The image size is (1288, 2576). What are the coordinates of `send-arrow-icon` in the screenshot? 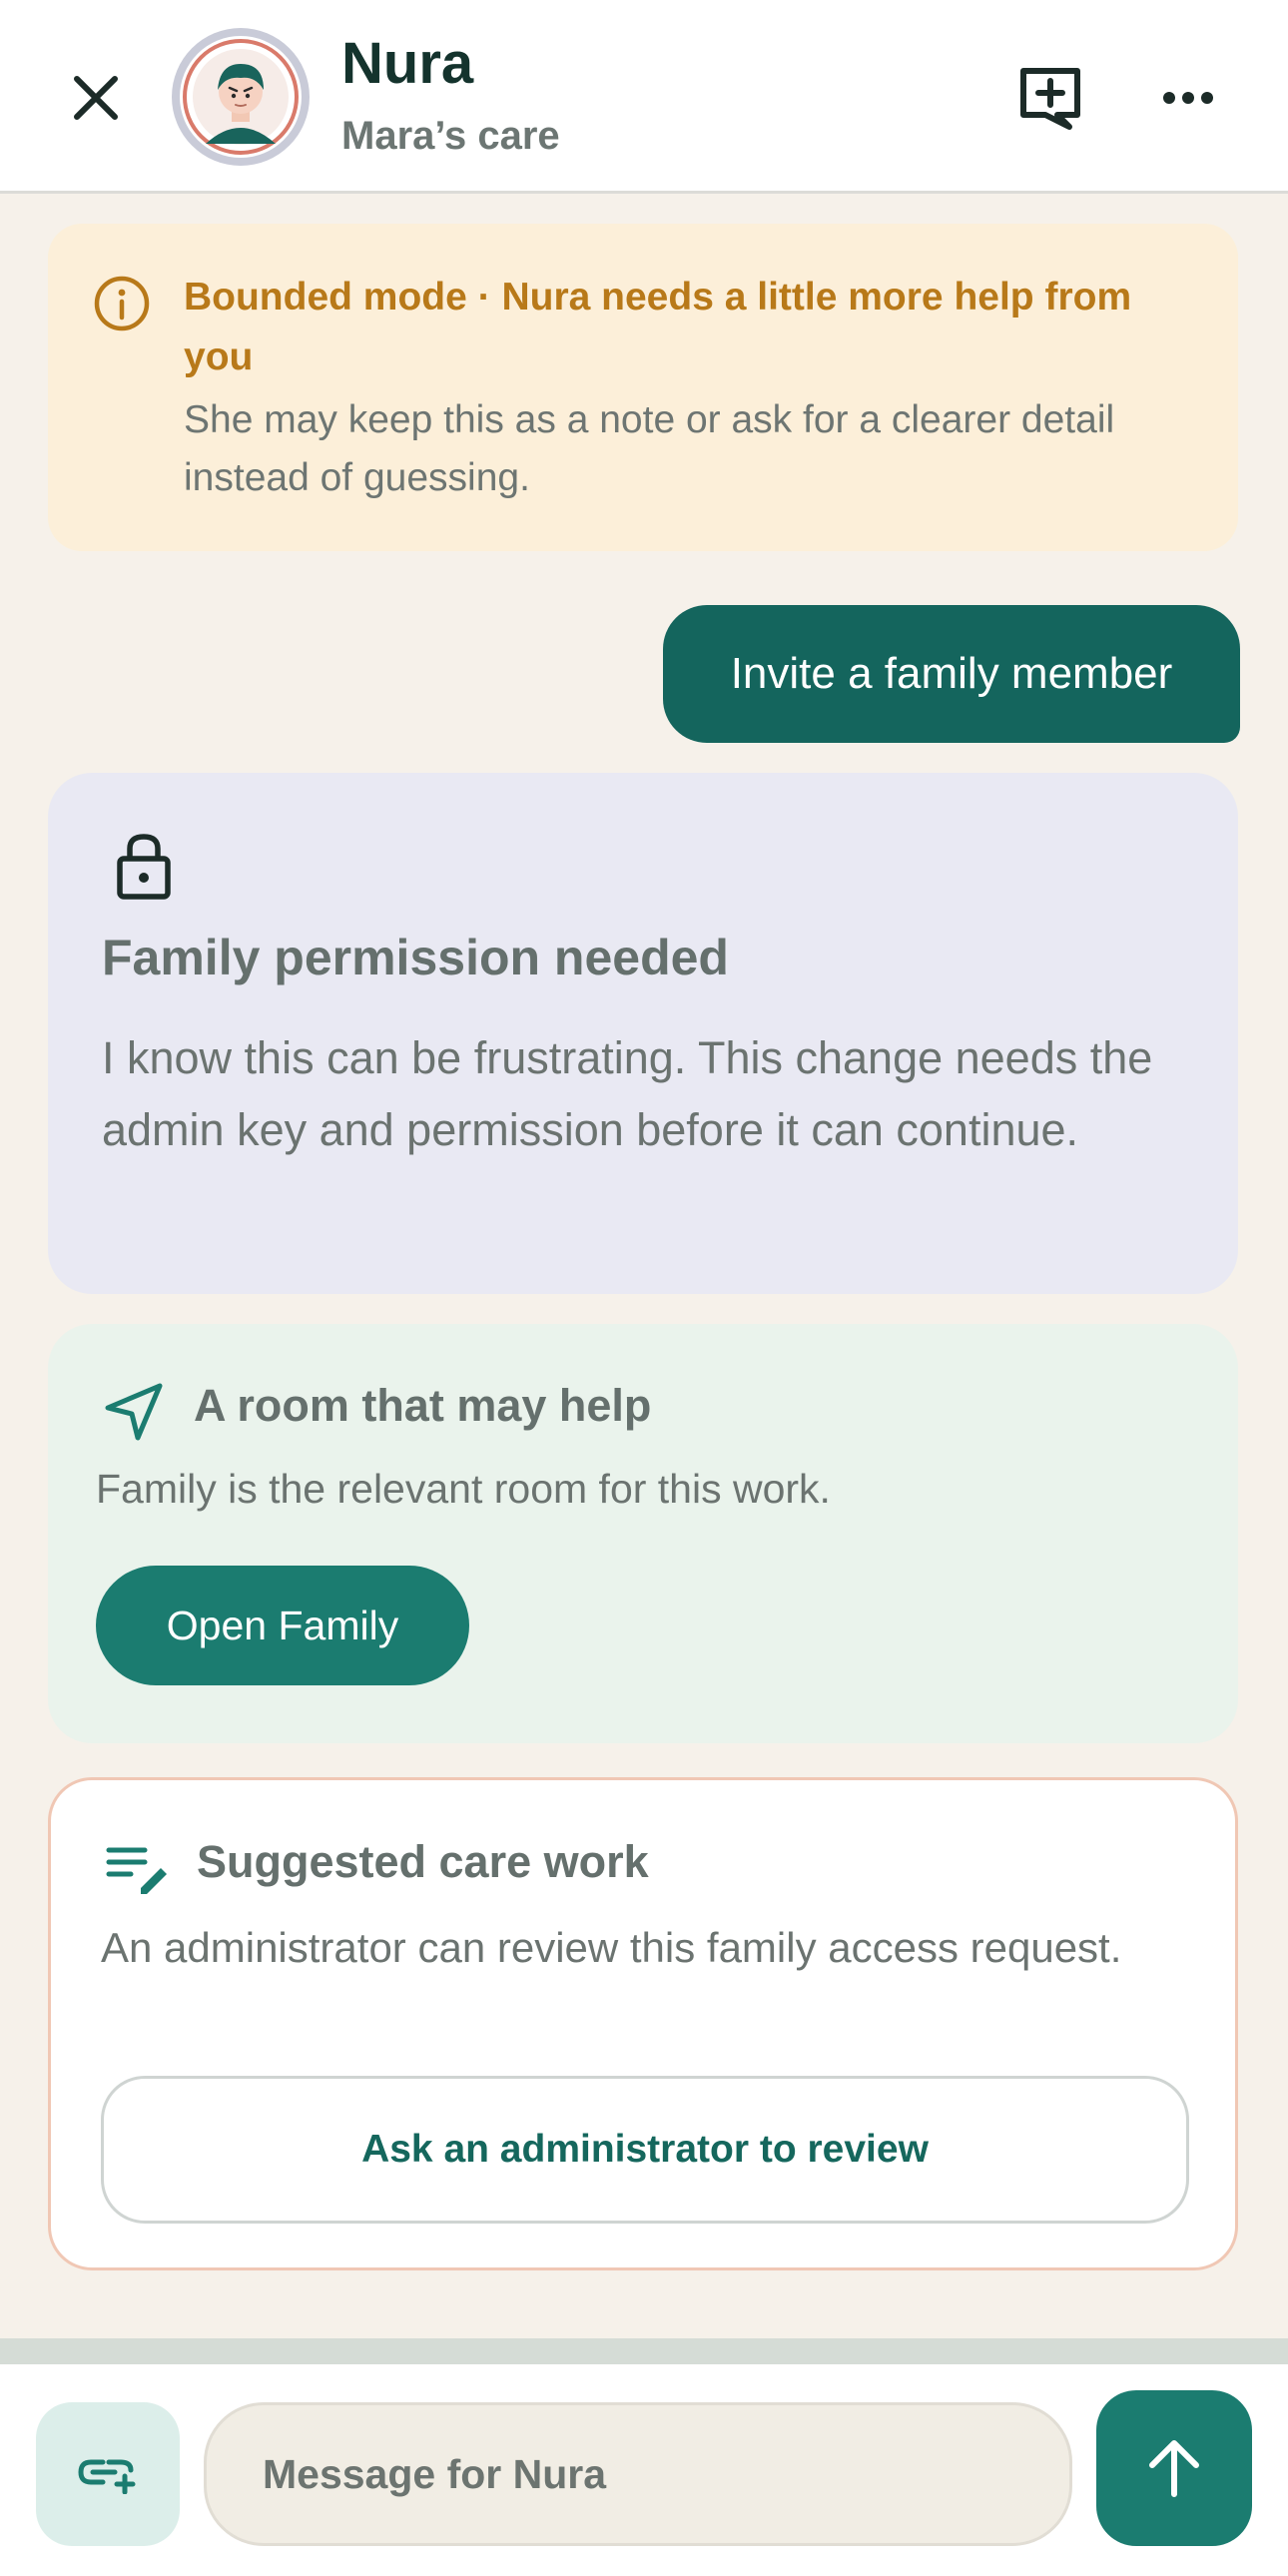 It's located at (1174, 2468).